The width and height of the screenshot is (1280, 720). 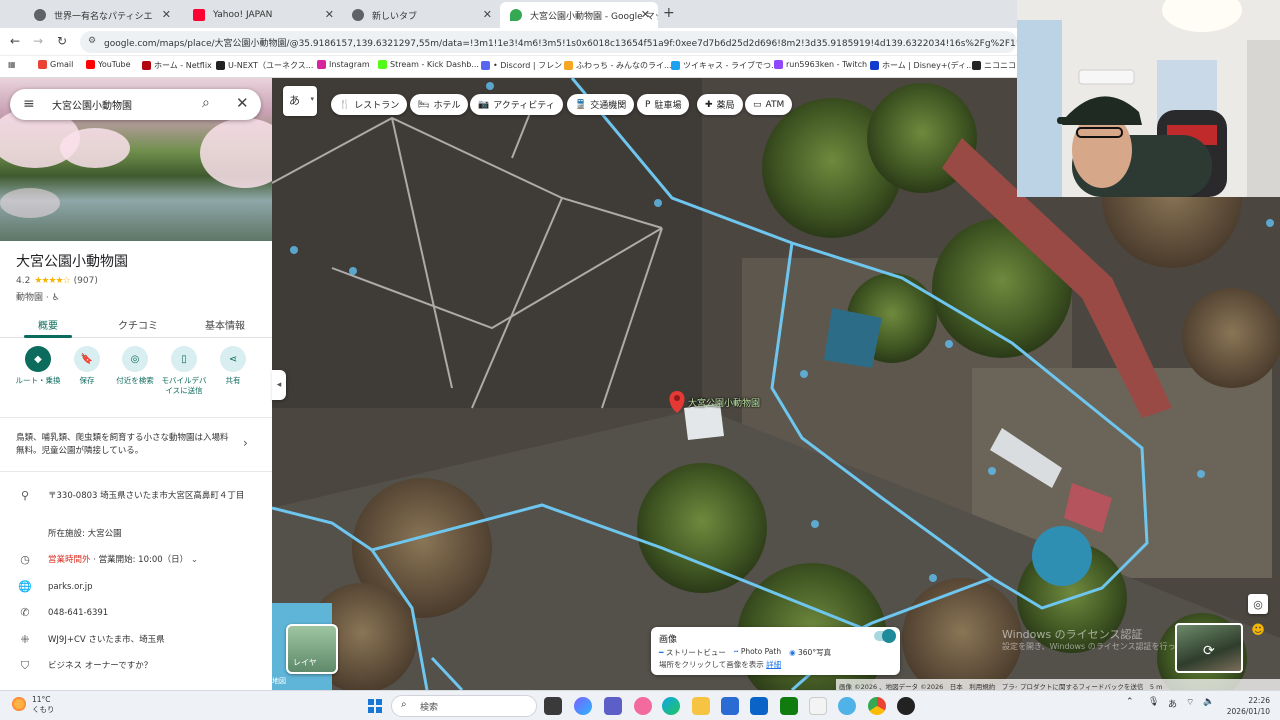 What do you see at coordinates (72, 262) in the screenshot?
I see `place-title: 大宮公園小動物園` at bounding box center [72, 262].